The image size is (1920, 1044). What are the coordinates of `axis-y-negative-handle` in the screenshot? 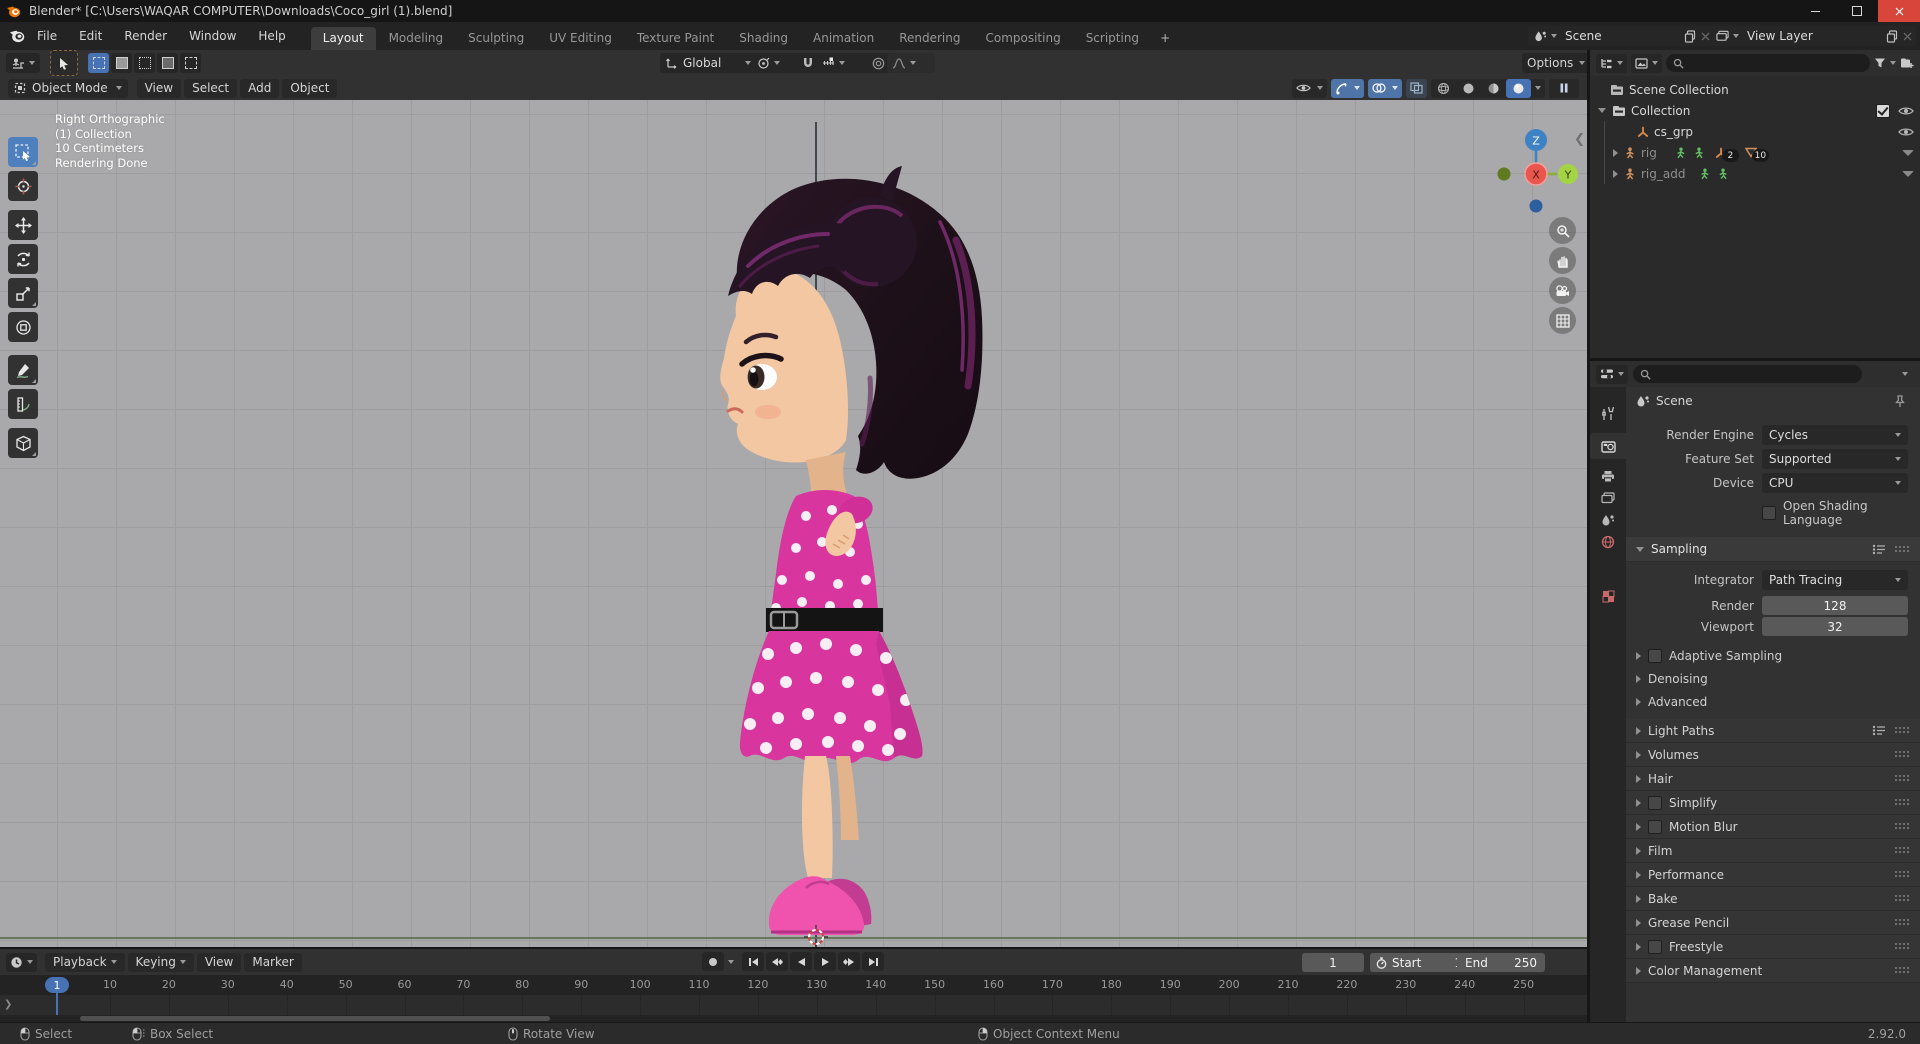 It's located at (1504, 174).